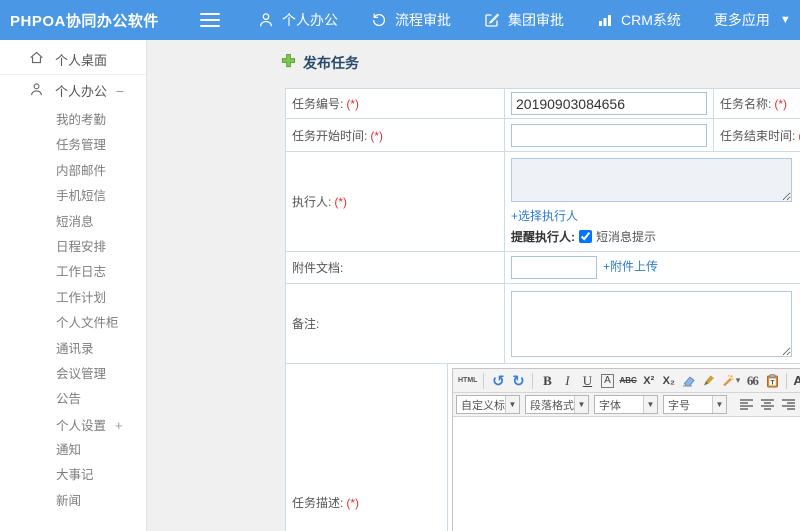 The height and width of the screenshot is (531, 800). I want to click on sidebar-item-internal-mail: 内部邮件, so click(73, 171).